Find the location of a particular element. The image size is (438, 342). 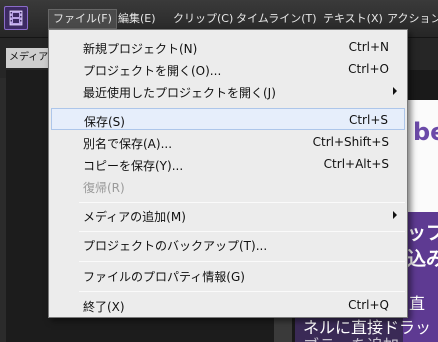

menu-item-save: 保存(S) Ctrl+S is located at coordinates (228, 119).